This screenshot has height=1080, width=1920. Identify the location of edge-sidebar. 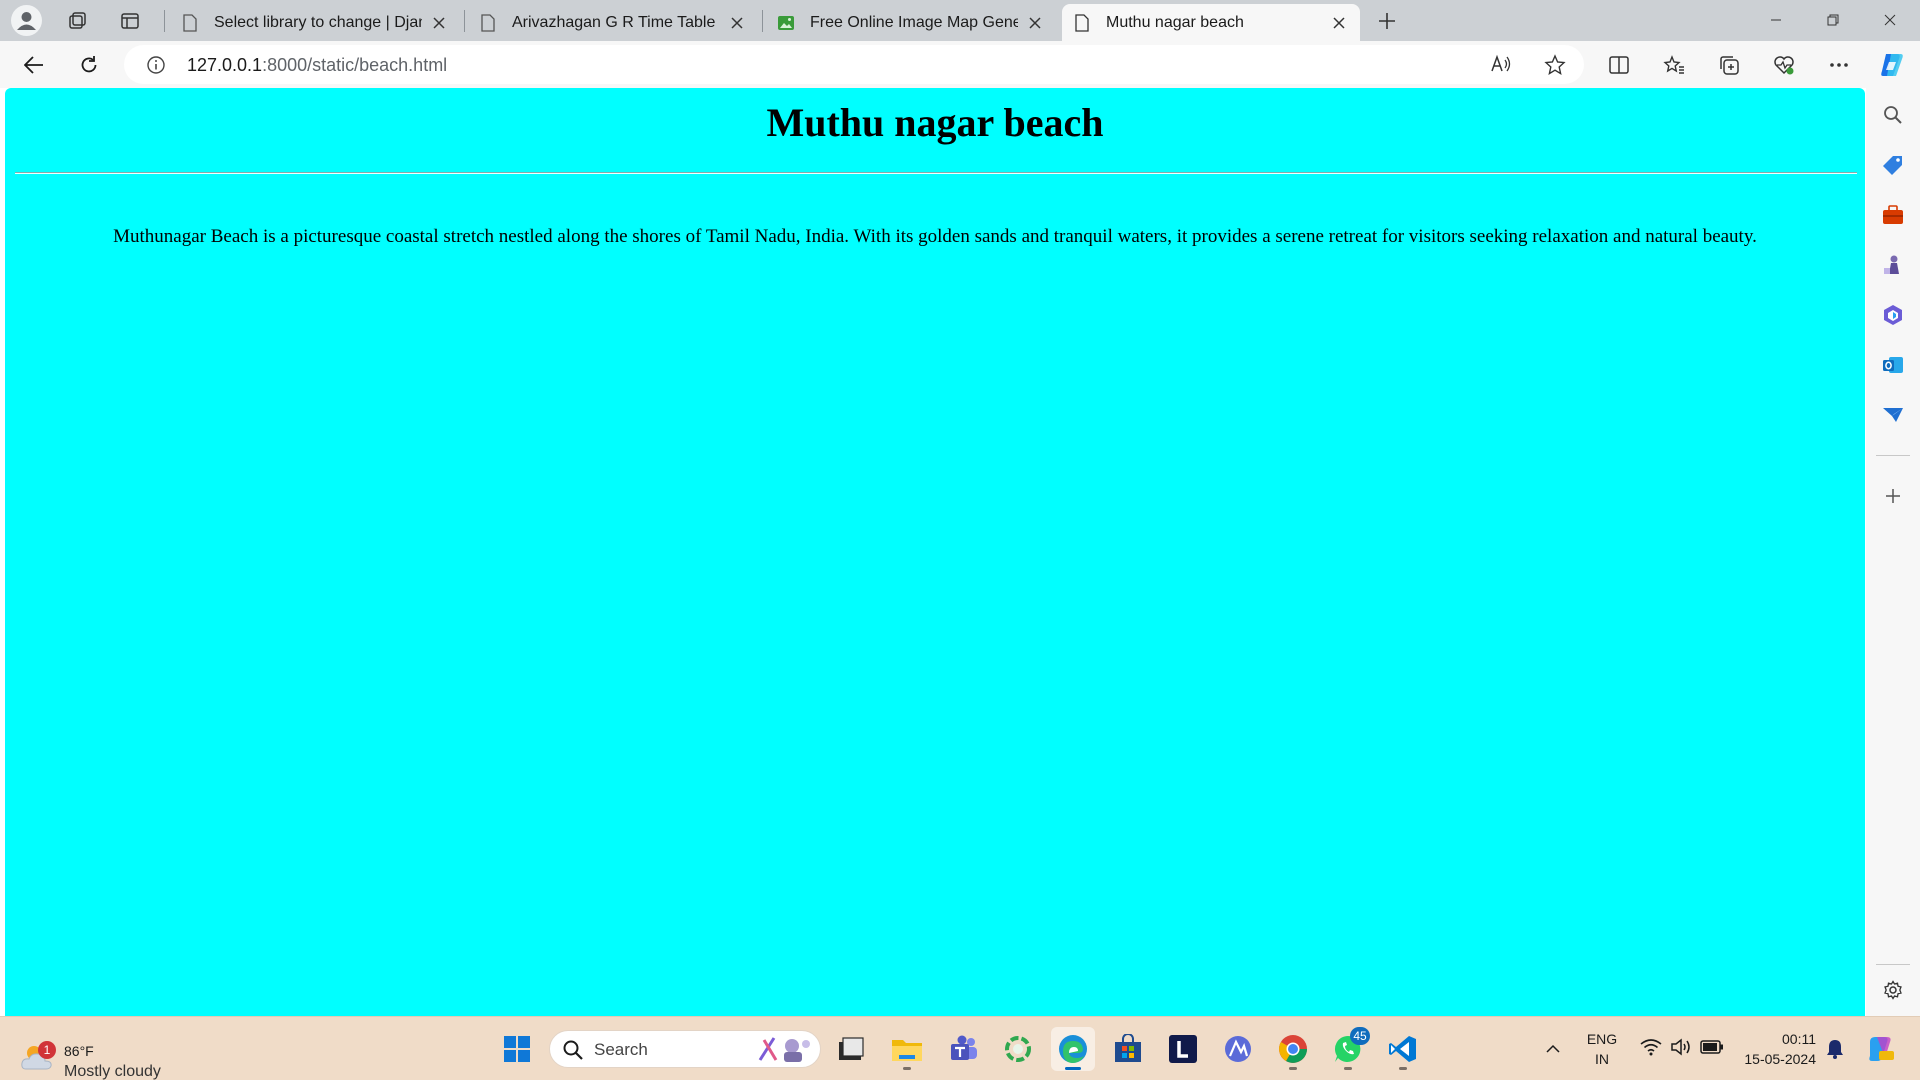
(1893, 552).